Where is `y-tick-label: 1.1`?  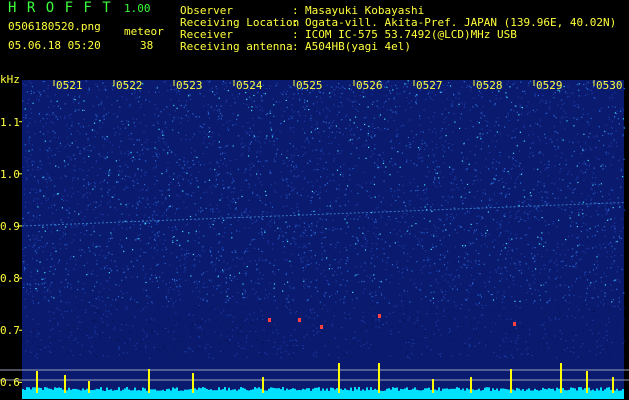 y-tick-label: 1.1 is located at coordinates (10, 122).